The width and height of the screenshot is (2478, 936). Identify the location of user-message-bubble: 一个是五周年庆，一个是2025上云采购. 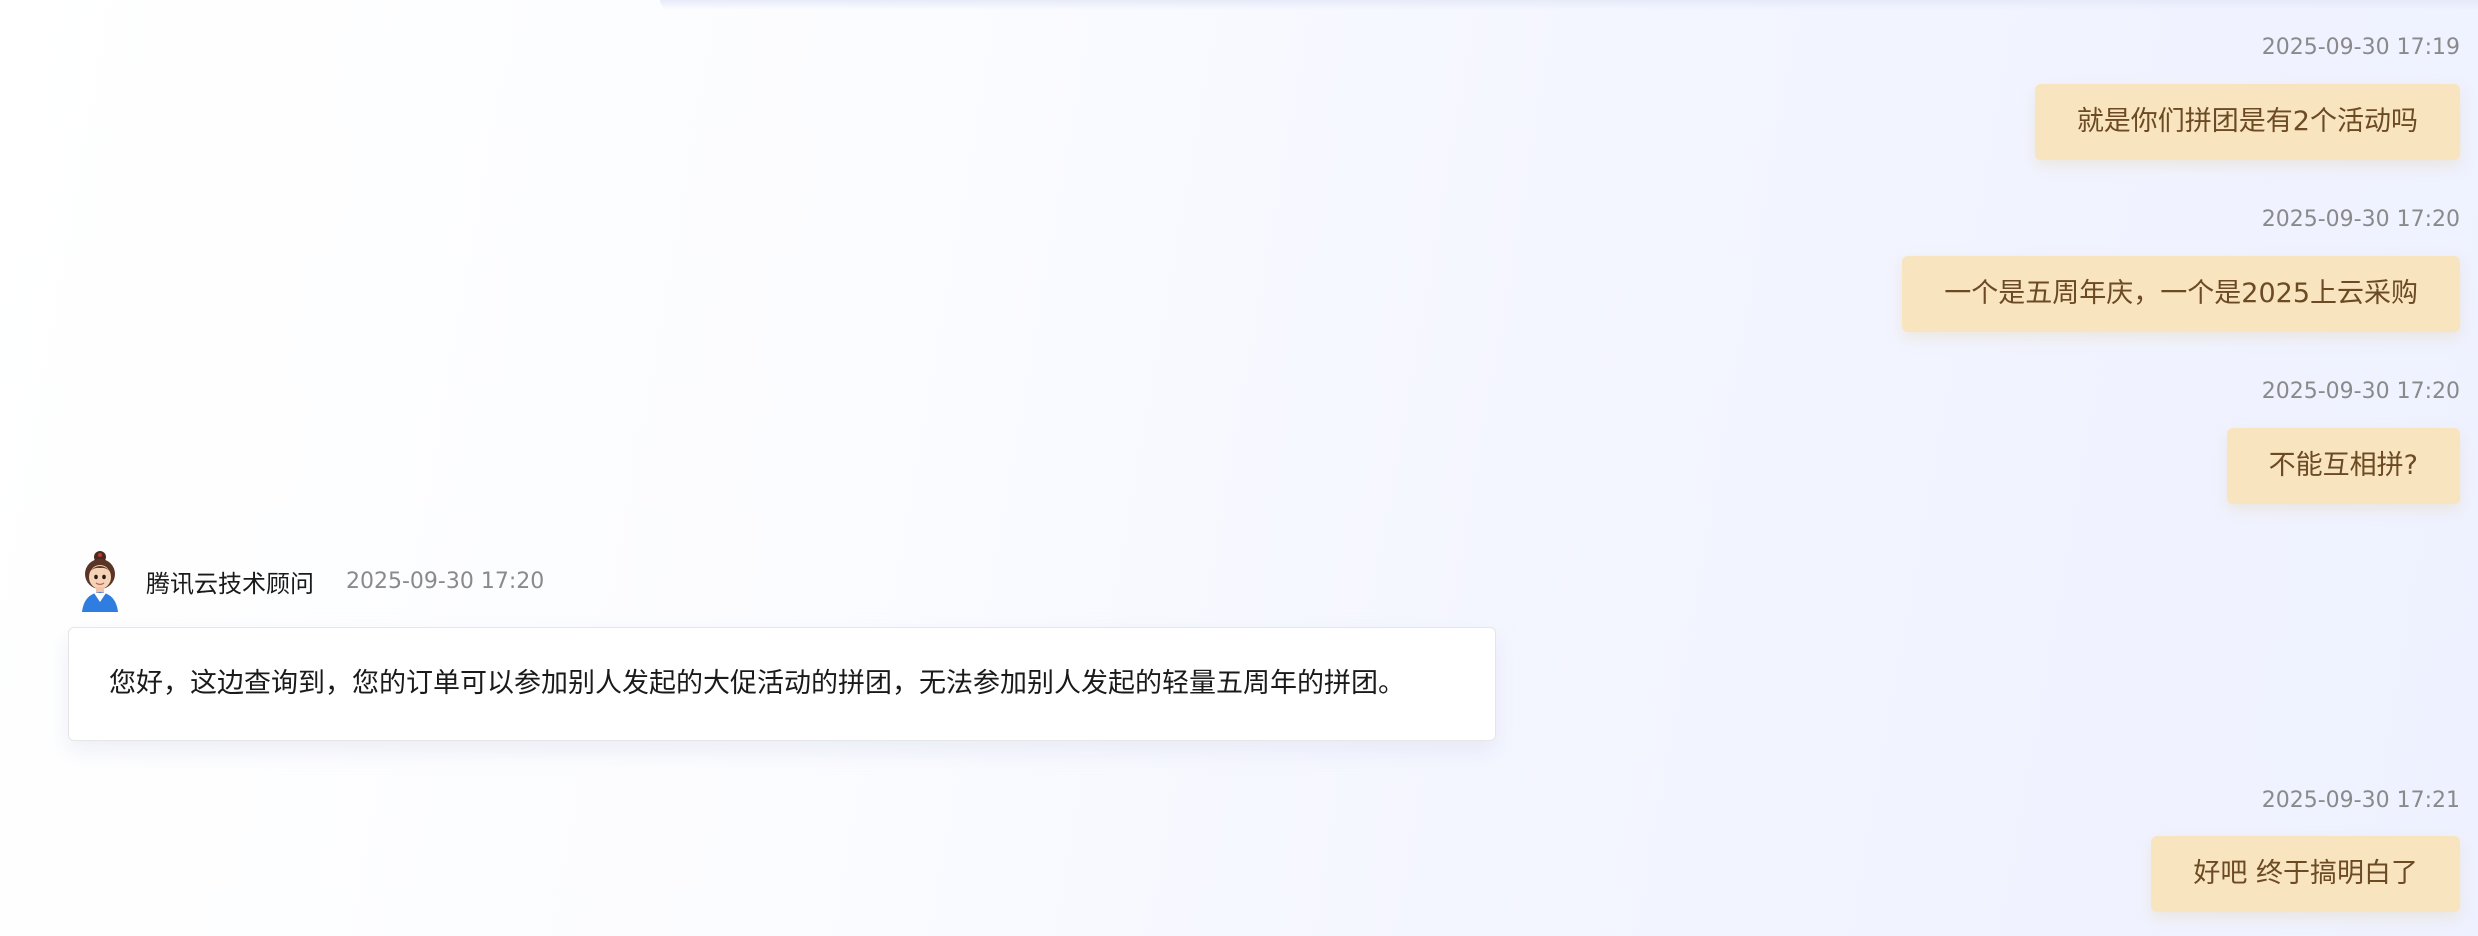
(2181, 294).